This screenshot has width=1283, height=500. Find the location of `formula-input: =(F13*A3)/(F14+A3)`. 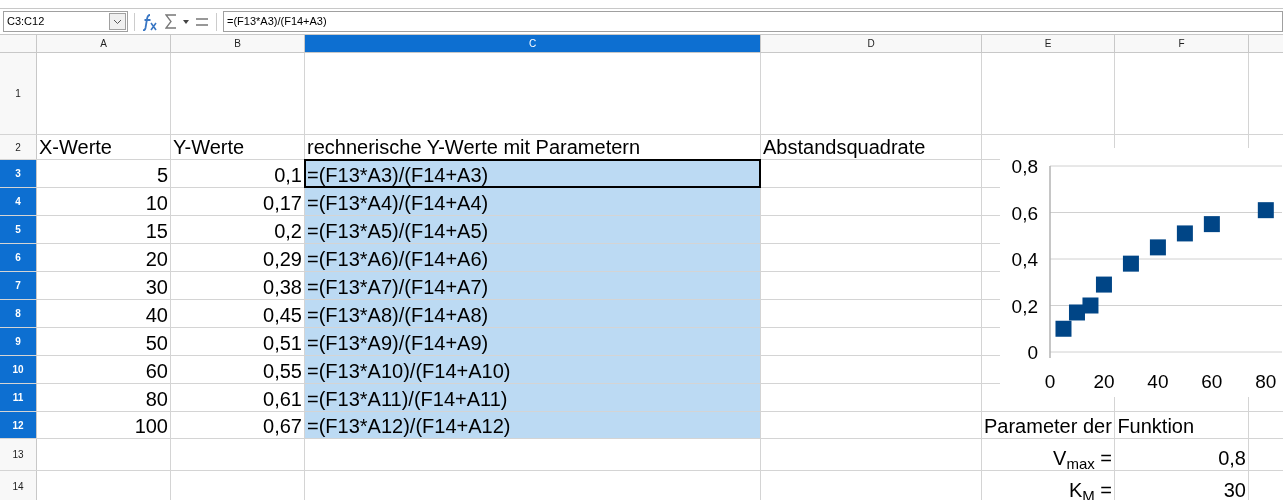

formula-input: =(F13*A3)/(F14+A3) is located at coordinates (753, 21).